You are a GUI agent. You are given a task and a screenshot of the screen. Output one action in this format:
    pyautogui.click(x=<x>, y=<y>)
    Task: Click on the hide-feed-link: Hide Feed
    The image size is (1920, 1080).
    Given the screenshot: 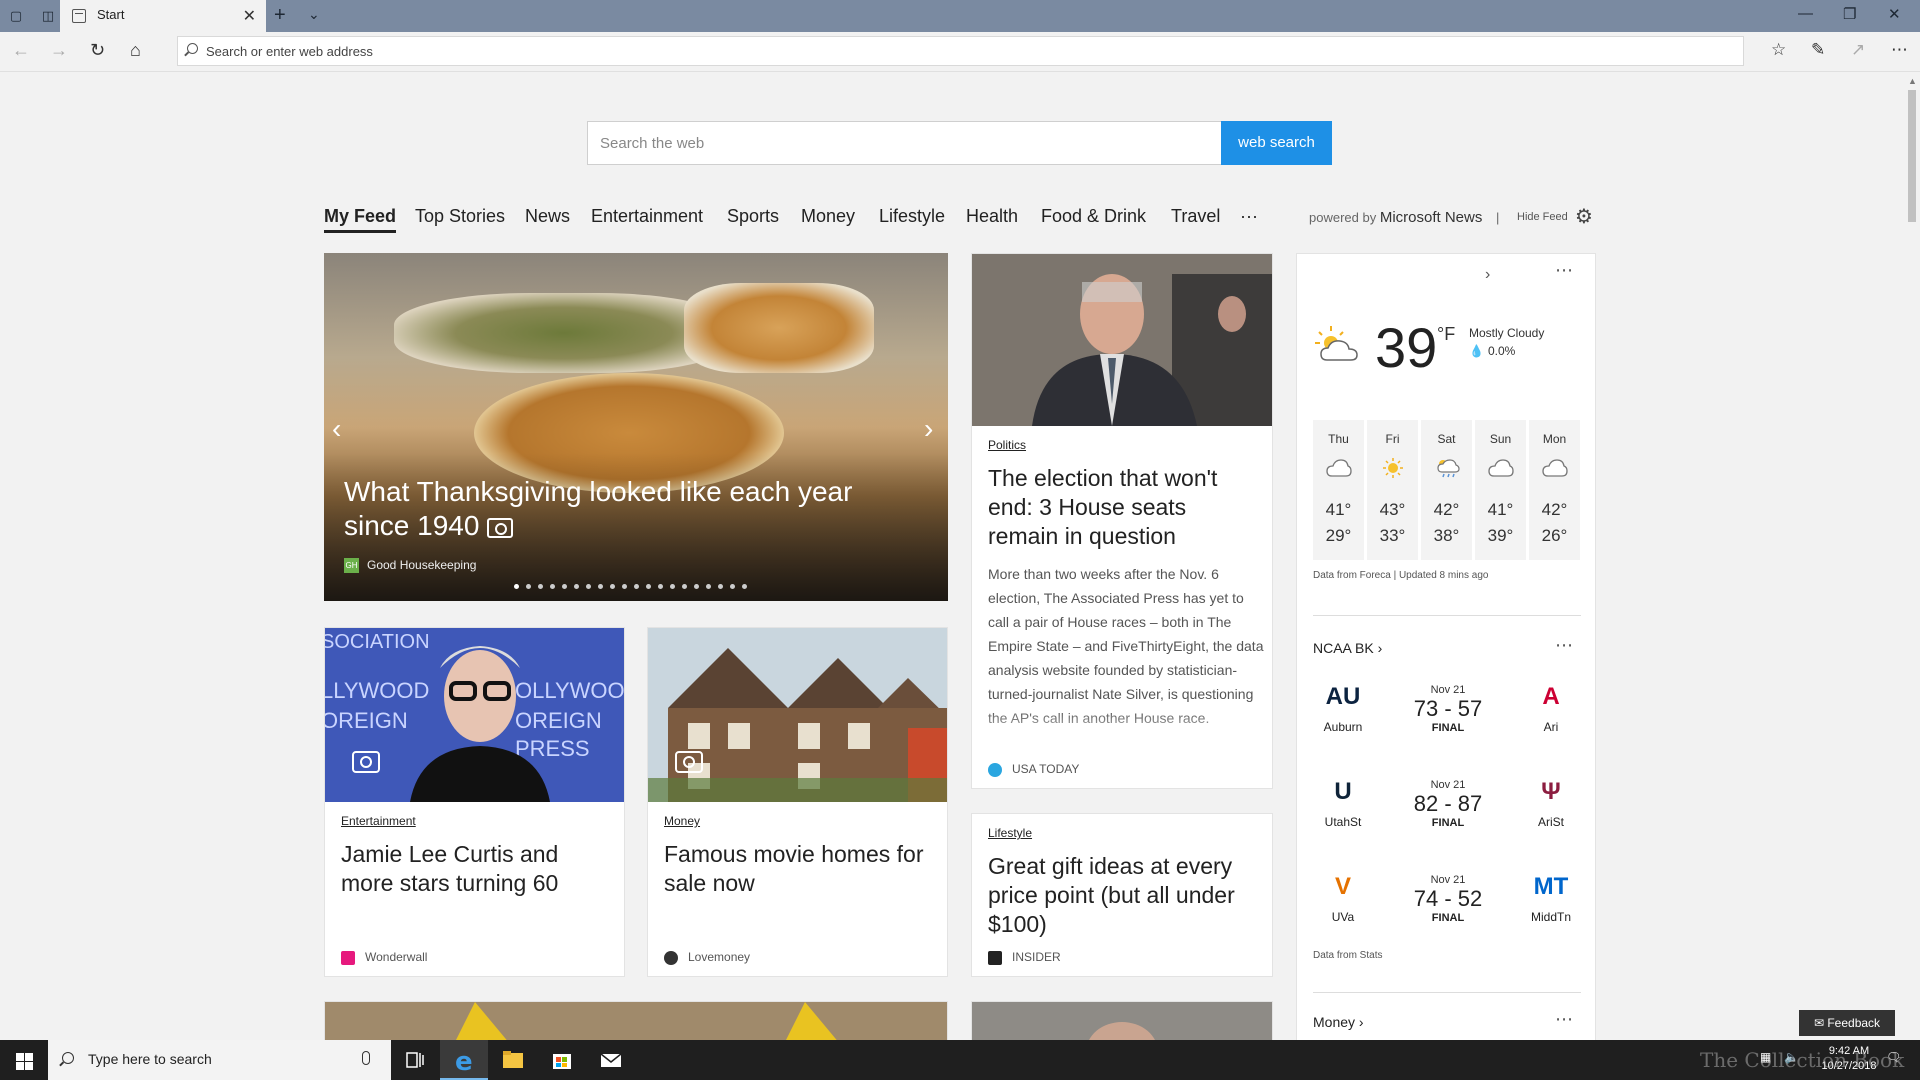 What is the action you would take?
    pyautogui.click(x=1542, y=217)
    